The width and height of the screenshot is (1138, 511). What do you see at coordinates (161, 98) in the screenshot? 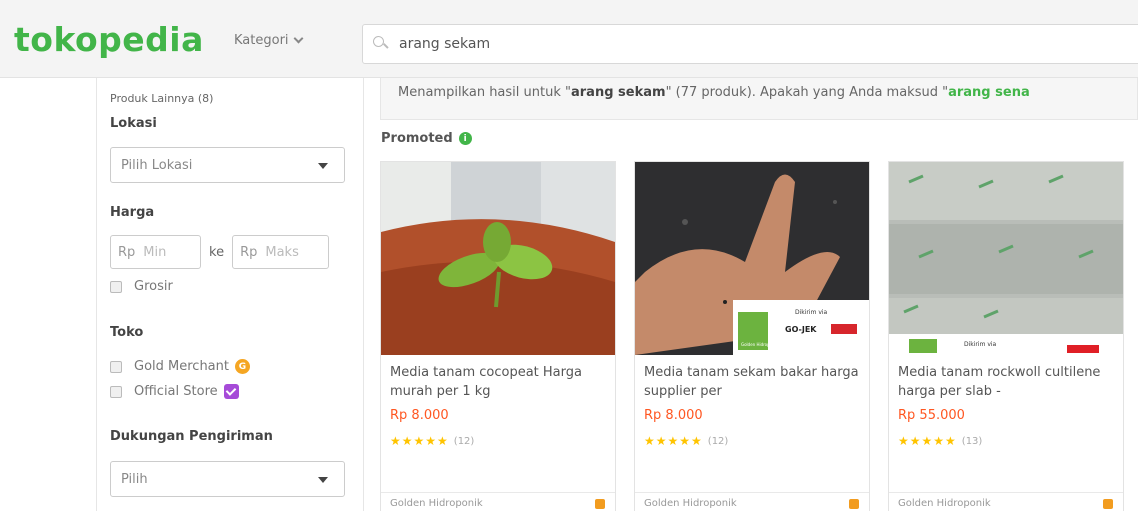
I see `other-products-link: Produk Lainnya (8)` at bounding box center [161, 98].